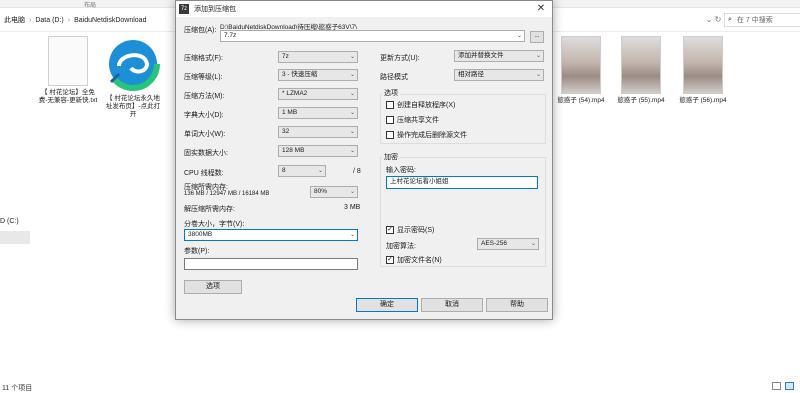 The width and height of the screenshot is (800, 393). Describe the element at coordinates (318, 113) in the screenshot. I see `dictionary-select: 1 MB ⌄` at that location.